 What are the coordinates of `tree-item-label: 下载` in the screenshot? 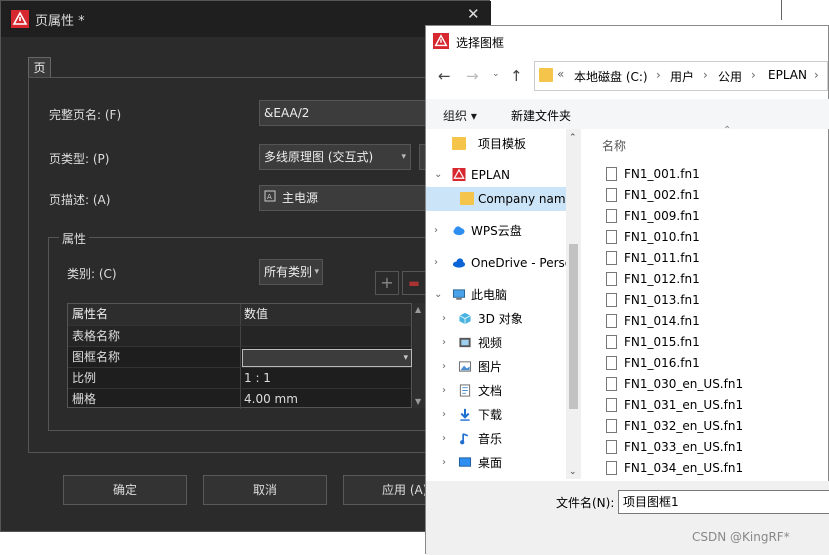 It's located at (490, 415).